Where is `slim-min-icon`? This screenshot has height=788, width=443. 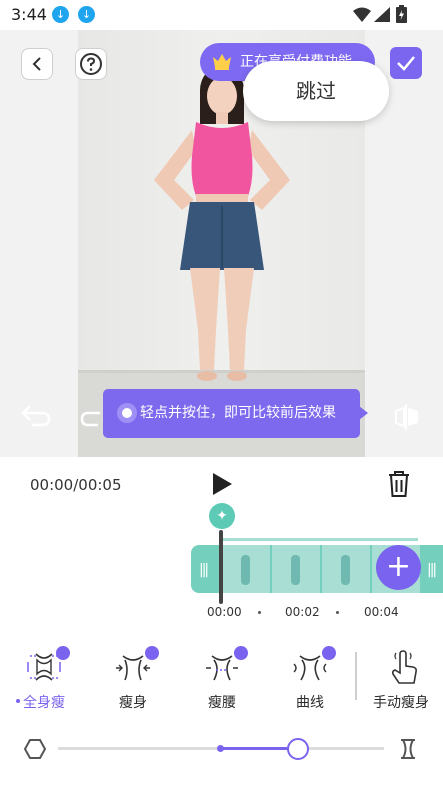
slim-min-icon is located at coordinates (35, 749).